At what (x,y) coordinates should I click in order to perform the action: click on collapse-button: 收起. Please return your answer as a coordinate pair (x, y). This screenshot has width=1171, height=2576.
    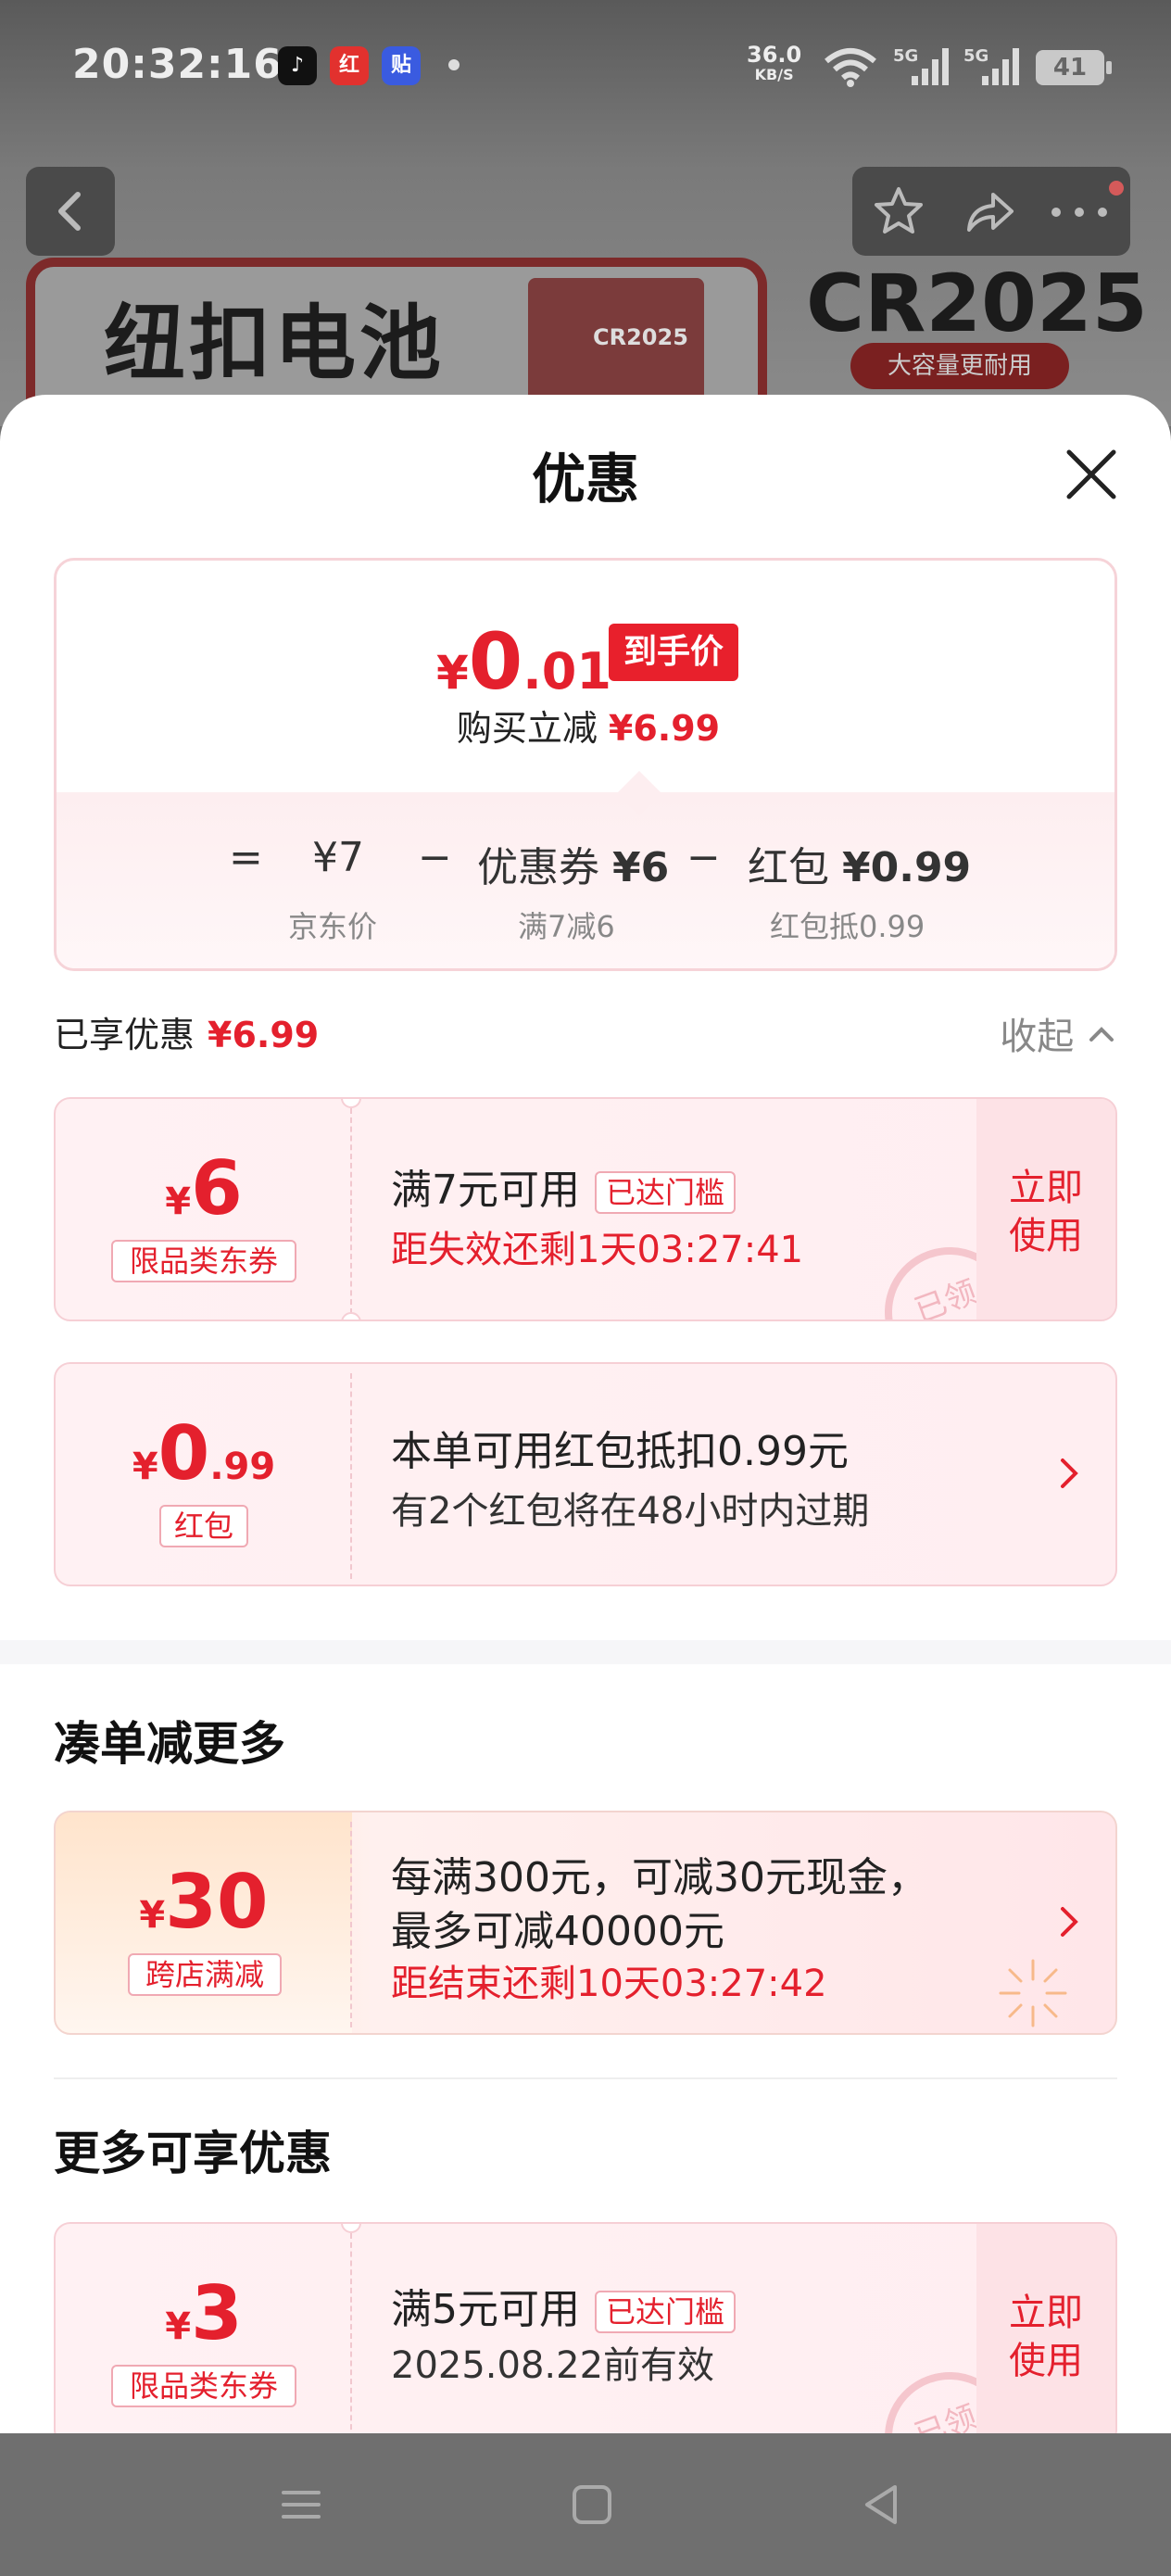
    Looking at the image, I should click on (1059, 1033).